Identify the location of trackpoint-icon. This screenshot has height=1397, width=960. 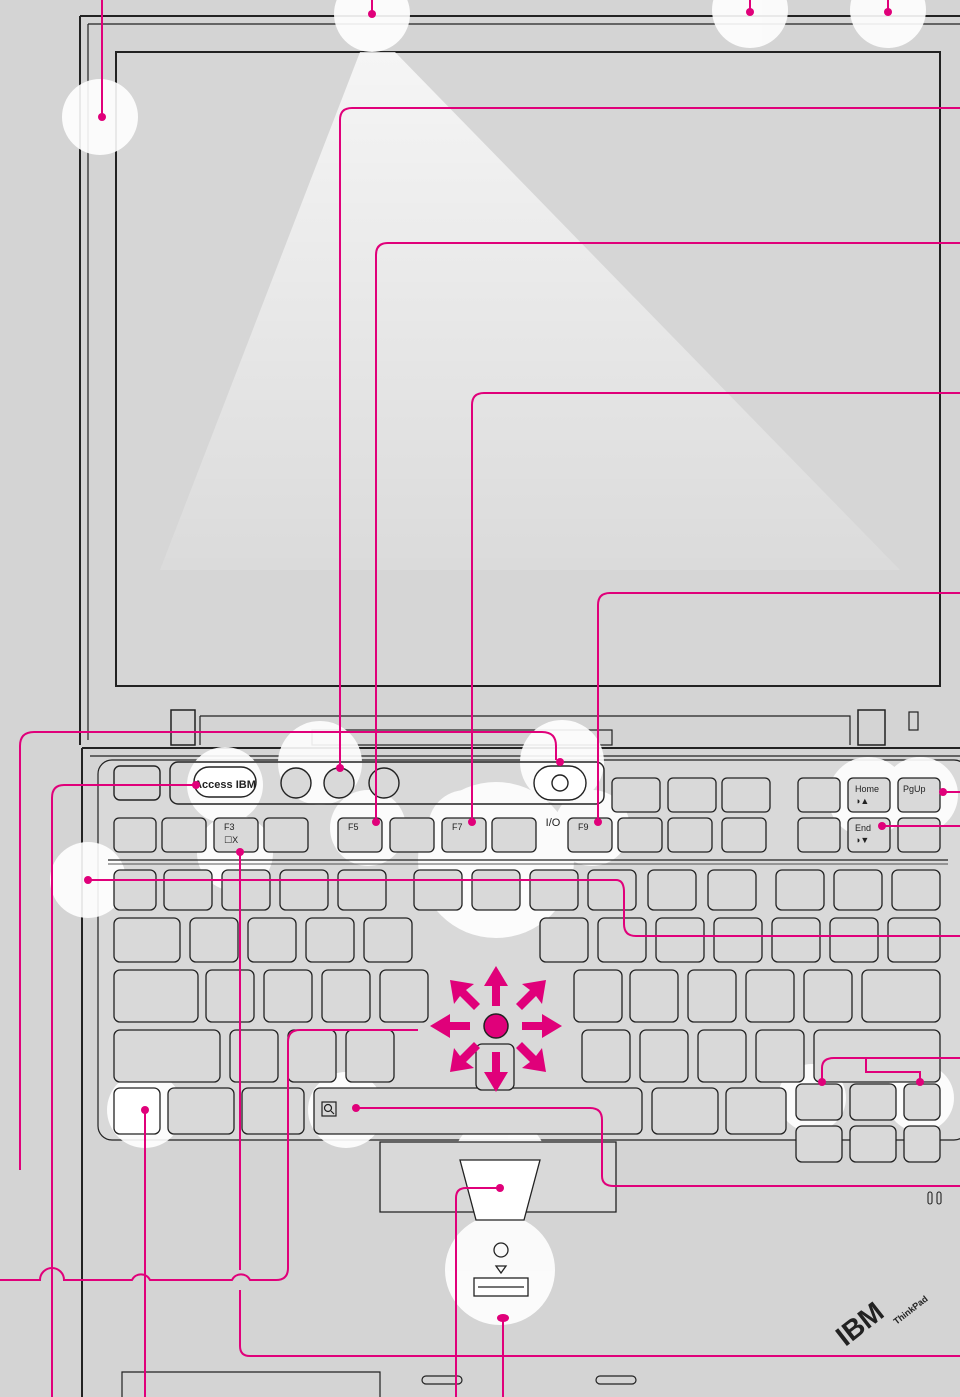
(496, 1026).